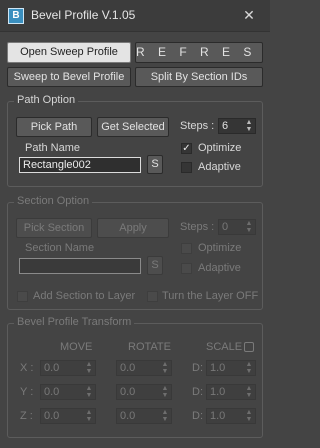 Image resolution: width=320 pixels, height=448 pixels. I want to click on section-optimize-checkbox, so click(186, 248).